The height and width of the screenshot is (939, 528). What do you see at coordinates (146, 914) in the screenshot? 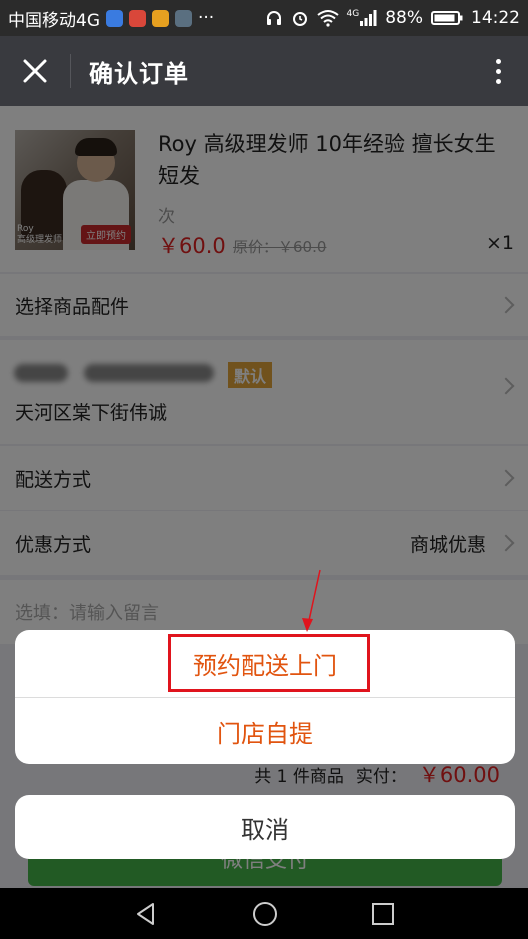
I see `back-icon` at bounding box center [146, 914].